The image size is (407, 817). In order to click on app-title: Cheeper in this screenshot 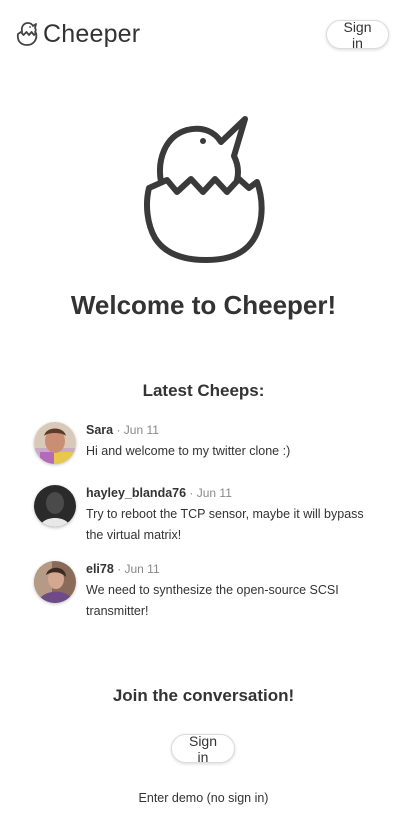, I will do `click(92, 34)`.